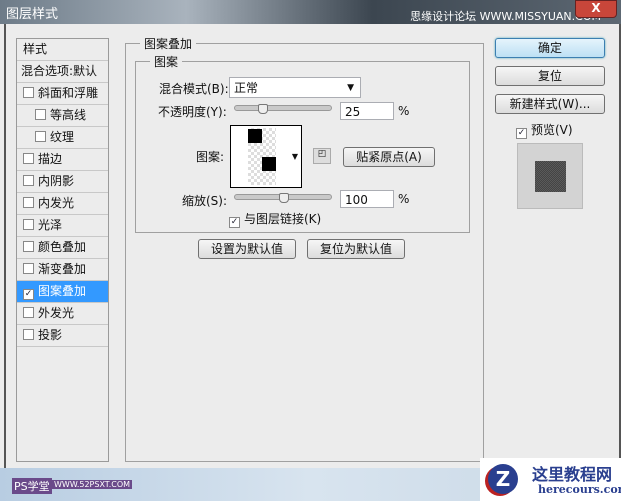 This screenshot has width=621, height=501. I want to click on herecours-logo-icon: Z, so click(503, 479).